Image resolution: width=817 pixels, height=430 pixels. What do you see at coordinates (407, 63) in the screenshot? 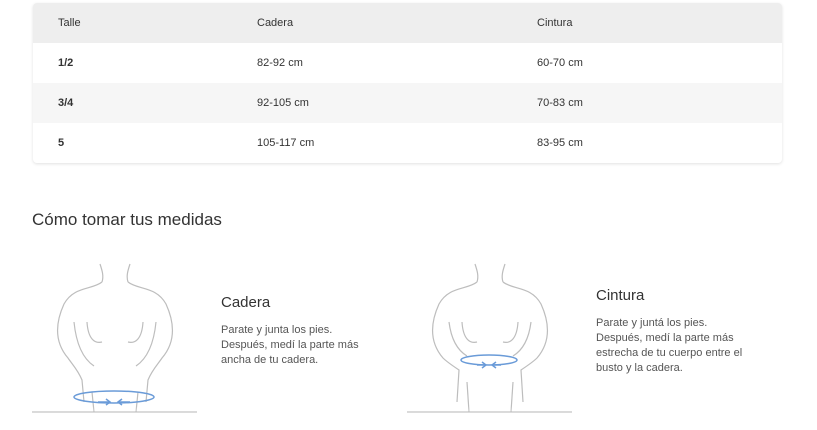
I see `table-row: 1/2 82-92 cm 60-70 cm` at bounding box center [407, 63].